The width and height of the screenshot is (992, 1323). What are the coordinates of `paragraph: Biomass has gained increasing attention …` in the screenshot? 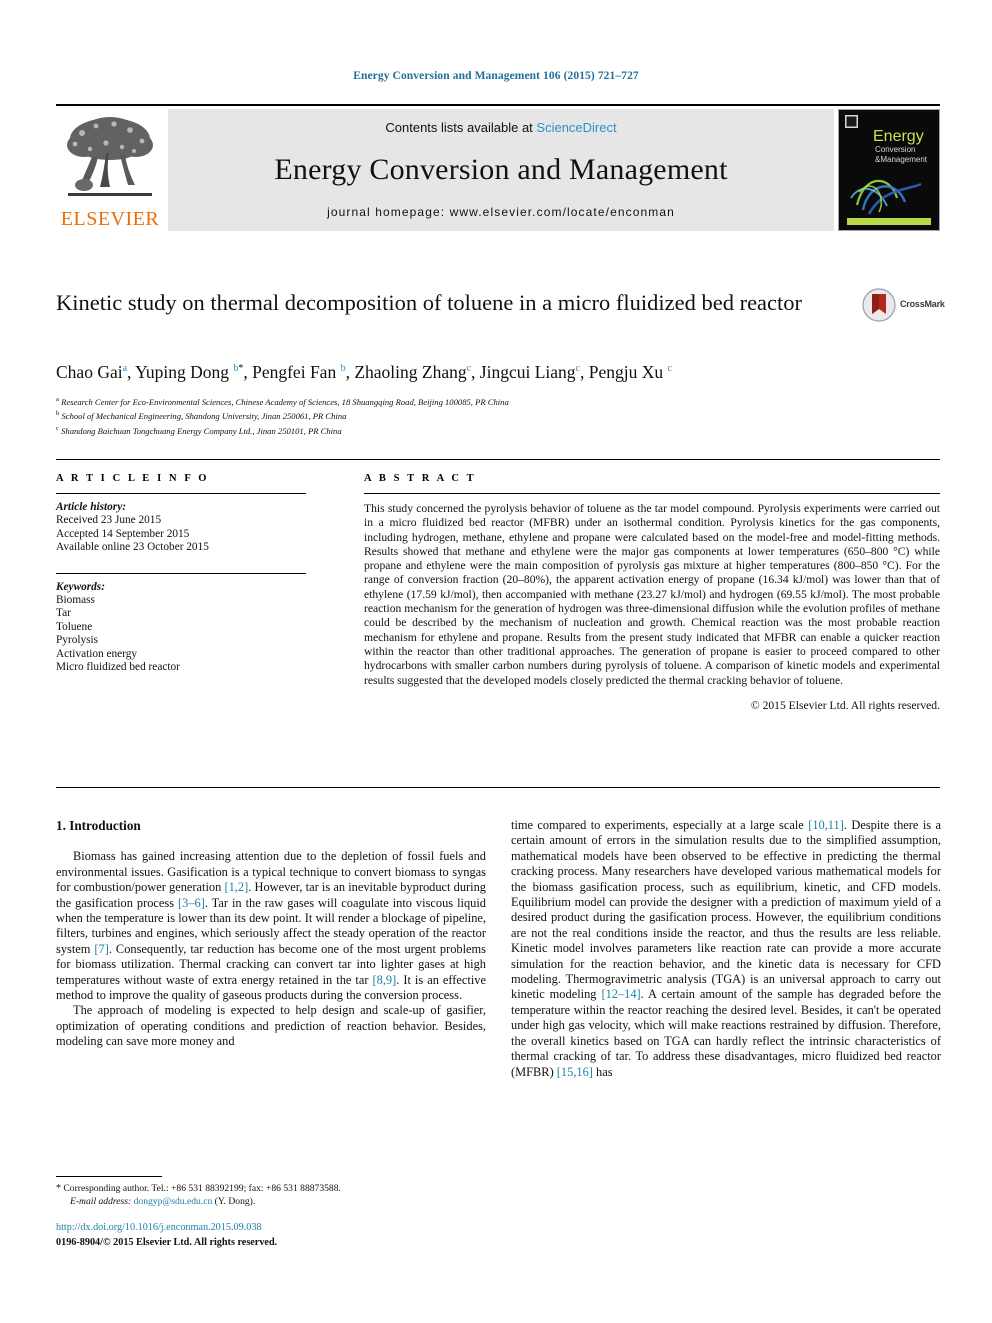 It's located at (271, 926).